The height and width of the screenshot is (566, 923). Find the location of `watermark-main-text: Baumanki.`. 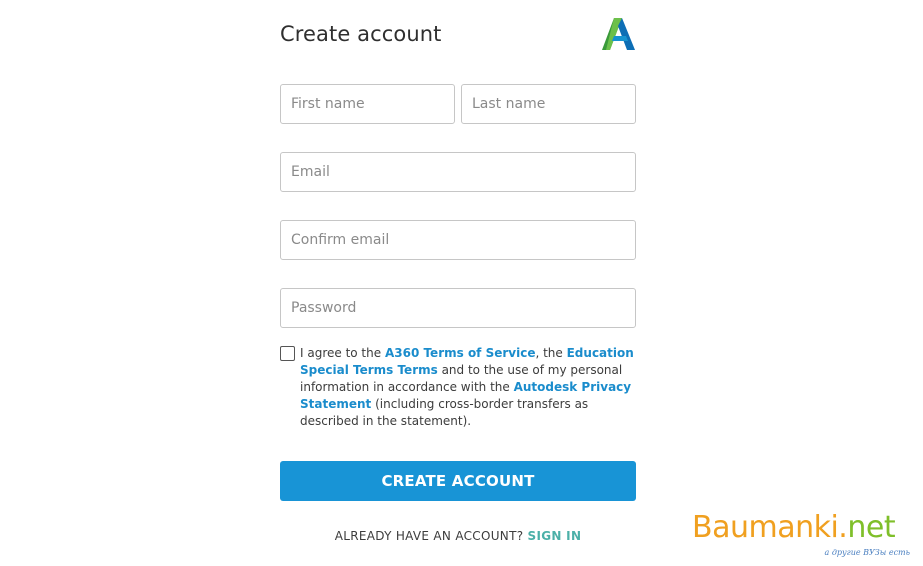

watermark-main-text: Baumanki. is located at coordinates (770, 527).